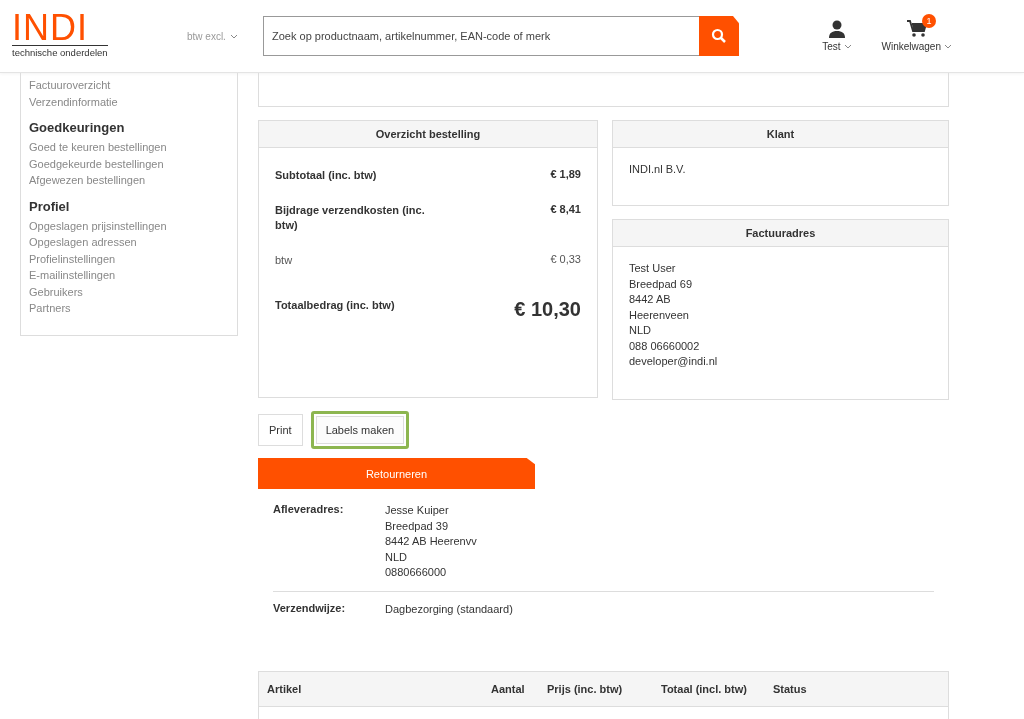 This screenshot has width=1024, height=719. I want to click on sidebar-link: Gebruikers, so click(129, 291).